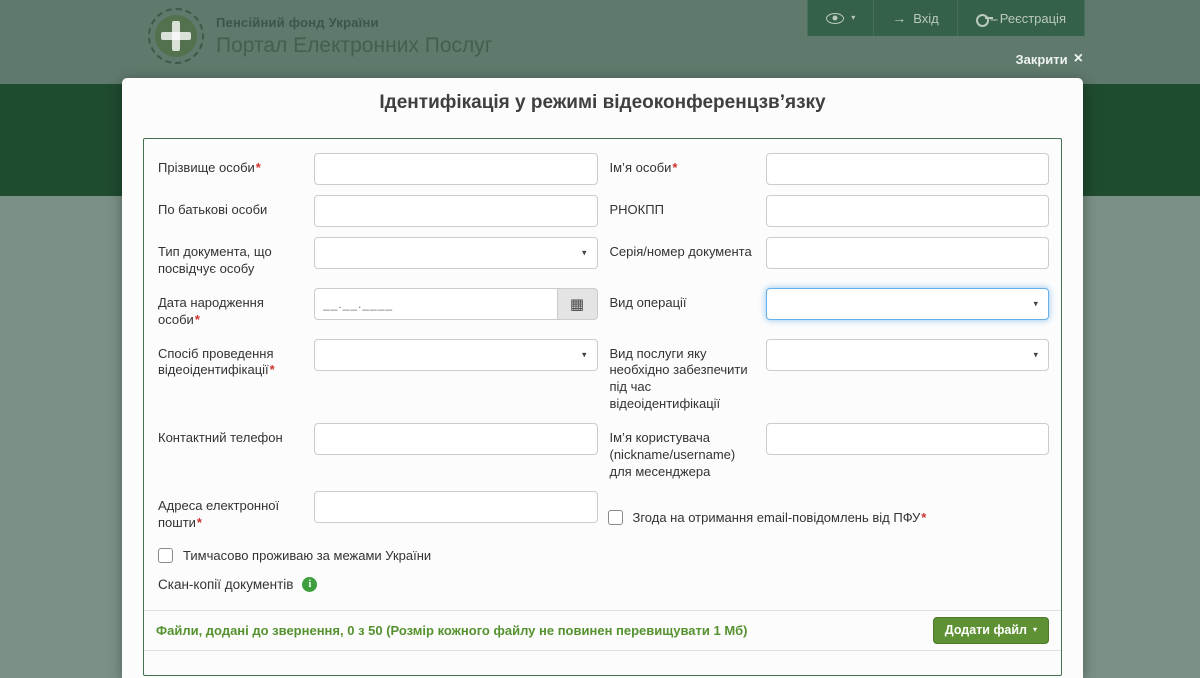 This screenshot has height=678, width=1200. Describe the element at coordinates (213, 209) in the screenshot. I see `patronymic-label: По батькові особи` at that location.